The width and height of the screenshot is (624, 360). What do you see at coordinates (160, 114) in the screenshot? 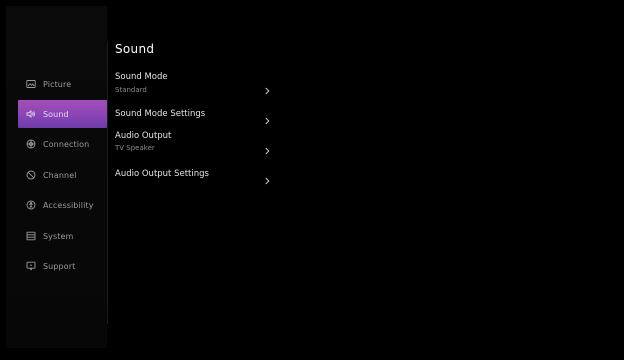
I see `menu-item-label: Sound Mode Settings` at bounding box center [160, 114].